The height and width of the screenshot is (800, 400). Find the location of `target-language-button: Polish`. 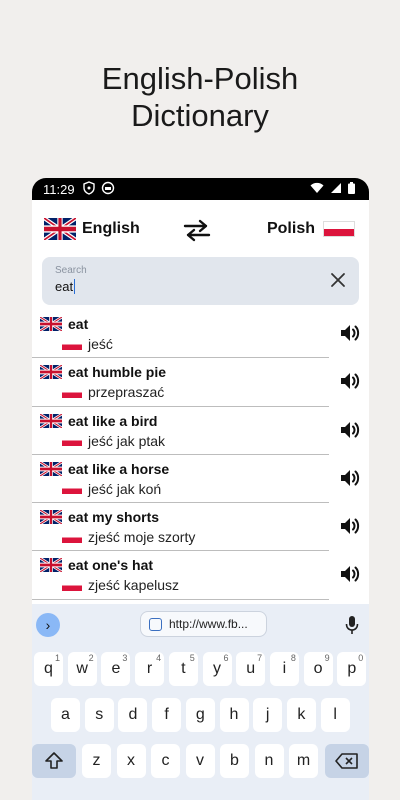

target-language-button: Polish is located at coordinates (311, 229).